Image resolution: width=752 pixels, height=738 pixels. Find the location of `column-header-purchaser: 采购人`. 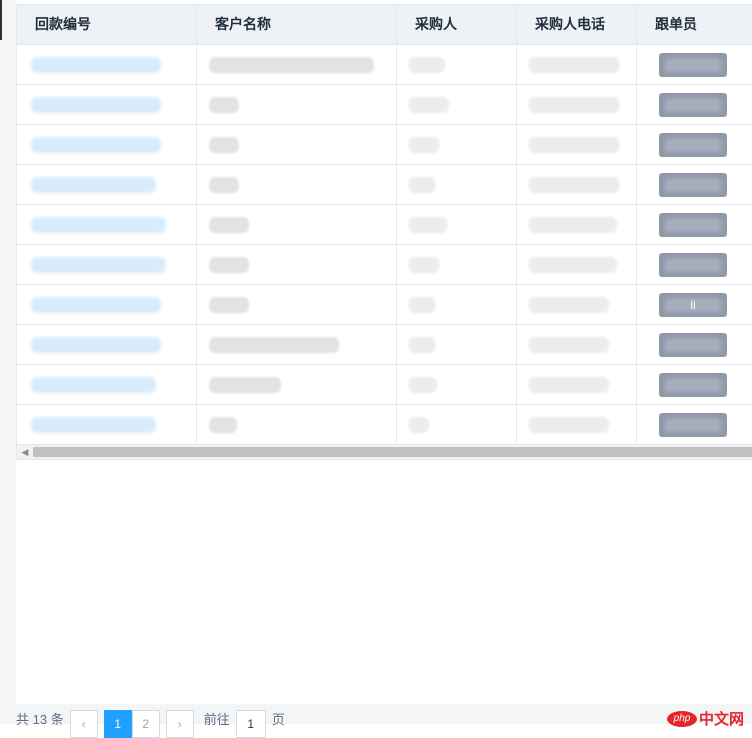

column-header-purchaser: 采购人 is located at coordinates (457, 24).